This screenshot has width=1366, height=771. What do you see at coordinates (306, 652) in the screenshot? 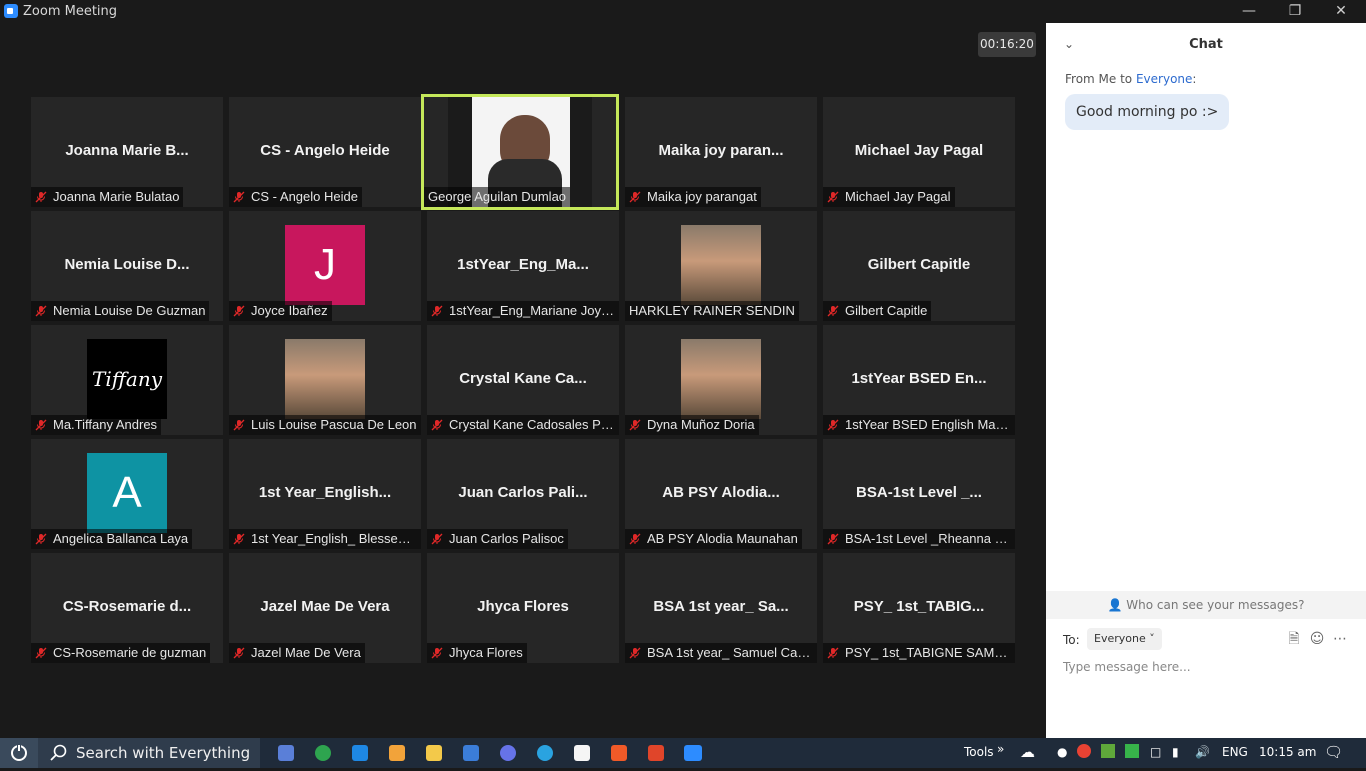
I see `participant-name: Jazel Mae De Vera` at bounding box center [306, 652].